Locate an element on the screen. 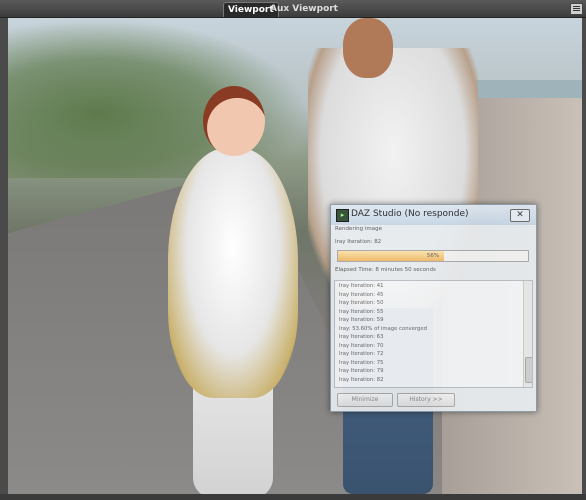  man-figure-head is located at coordinates (368, 48).